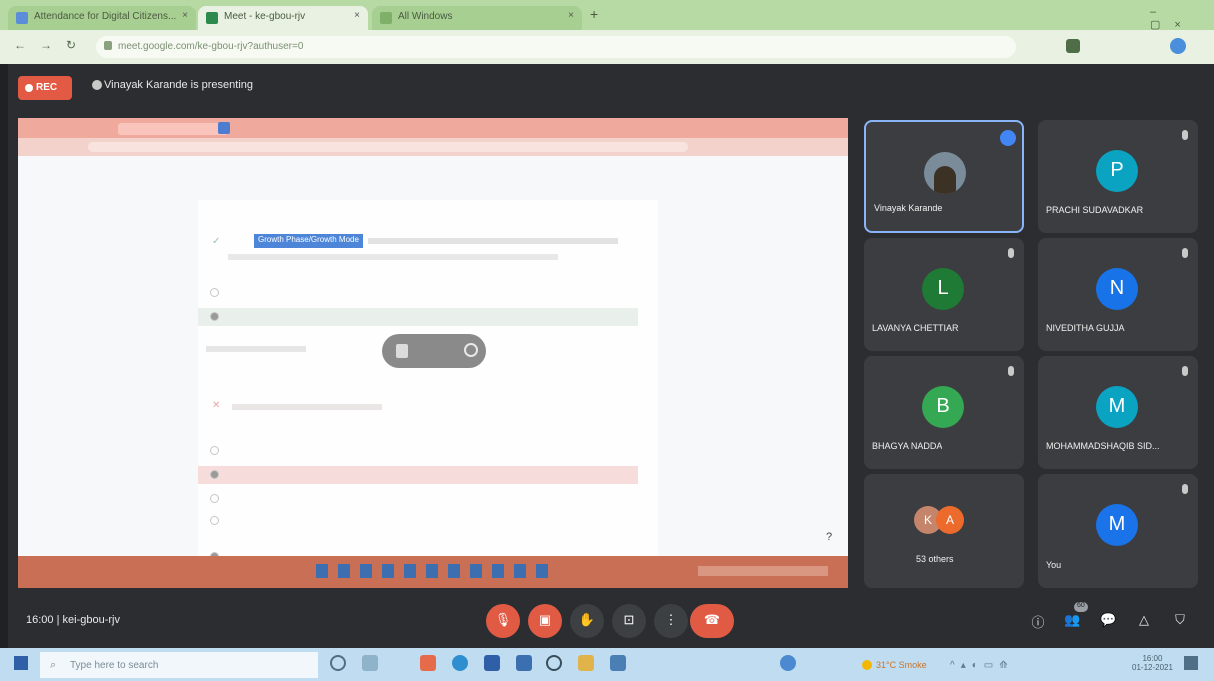 The width and height of the screenshot is (1214, 681). Describe the element at coordinates (712, 621) in the screenshot. I see `leave-call-button: ☎` at that location.